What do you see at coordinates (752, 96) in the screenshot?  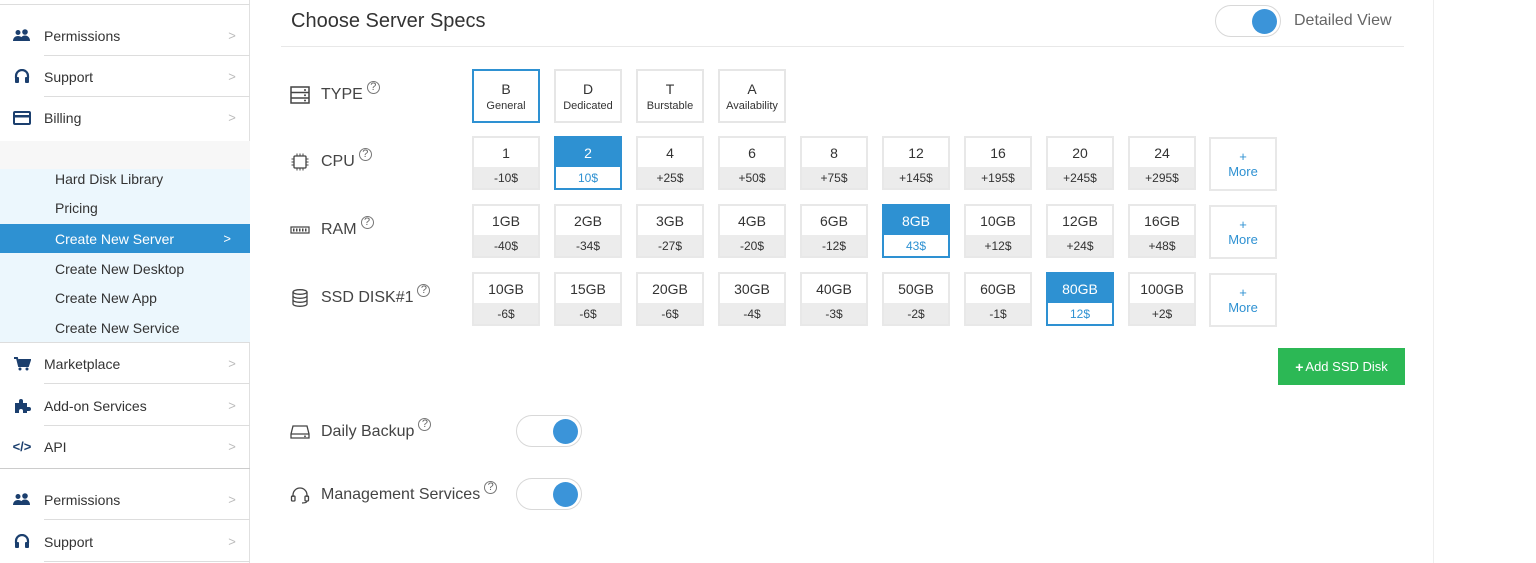 I see `type-option-availability: A Availability` at bounding box center [752, 96].